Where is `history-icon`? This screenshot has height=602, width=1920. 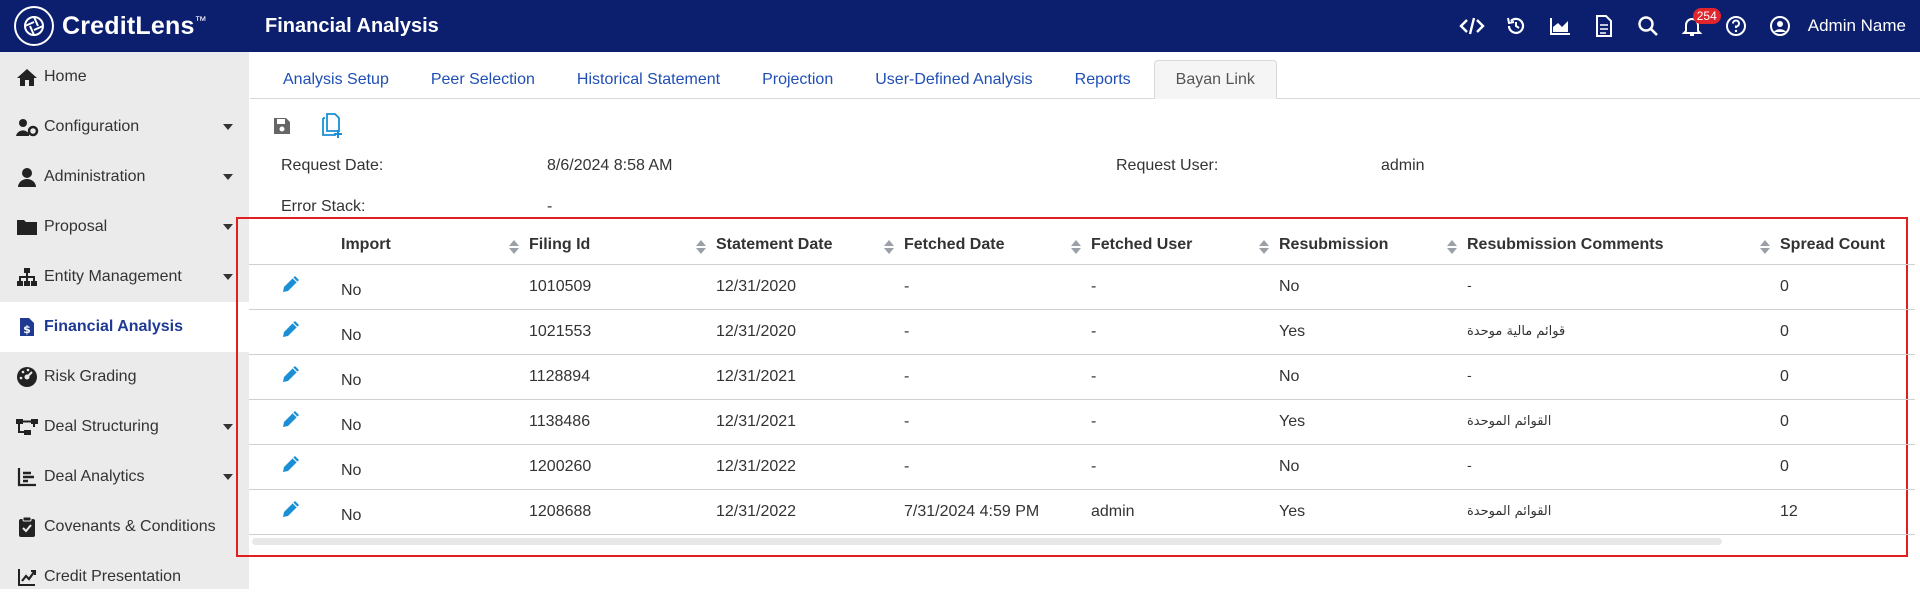 history-icon is located at coordinates (1516, 26).